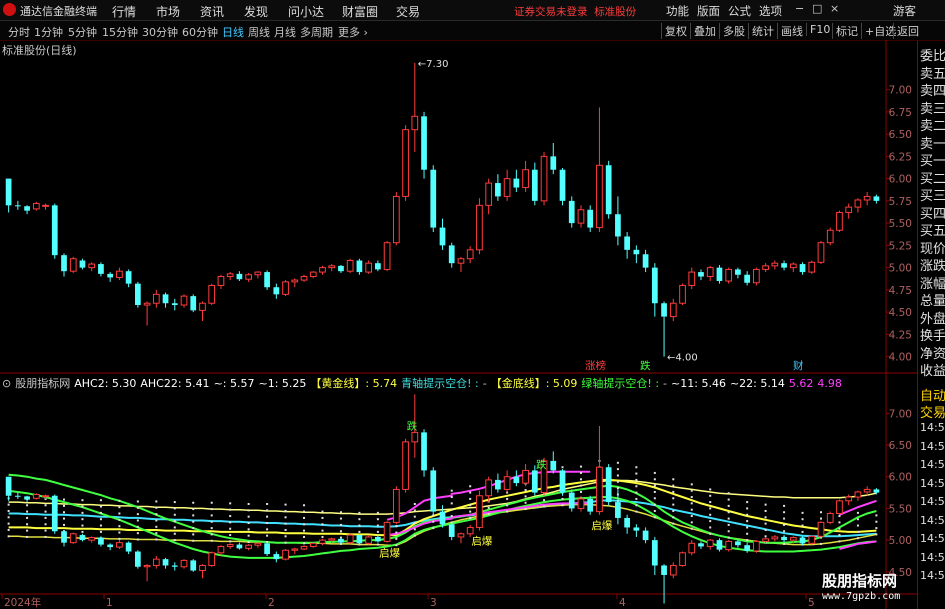 Image resolution: width=945 pixels, height=609 pixels. I want to click on tf-monthly: 月线, so click(285, 32).